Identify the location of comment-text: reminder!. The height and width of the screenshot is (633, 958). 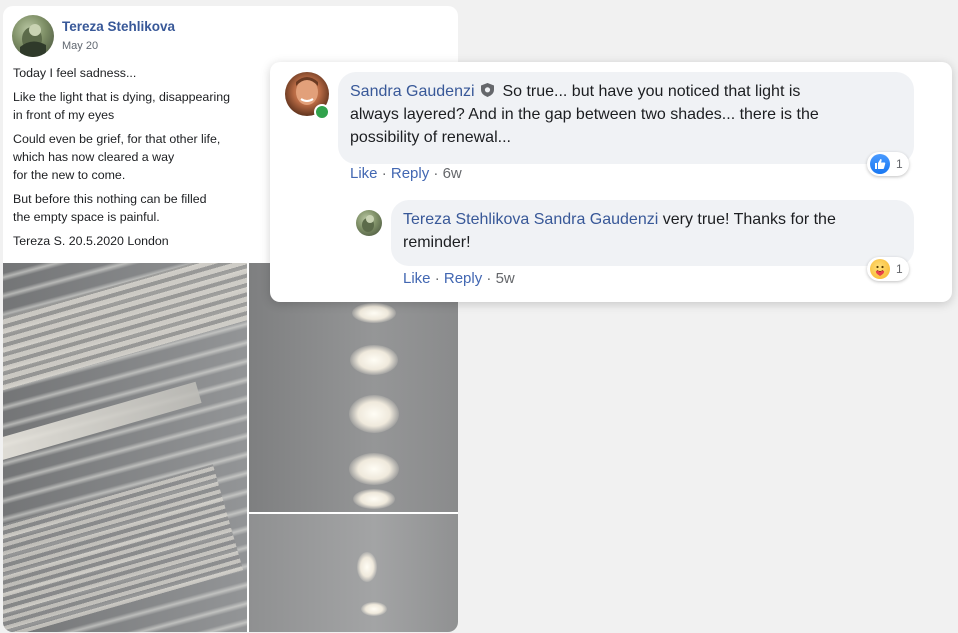
(437, 242).